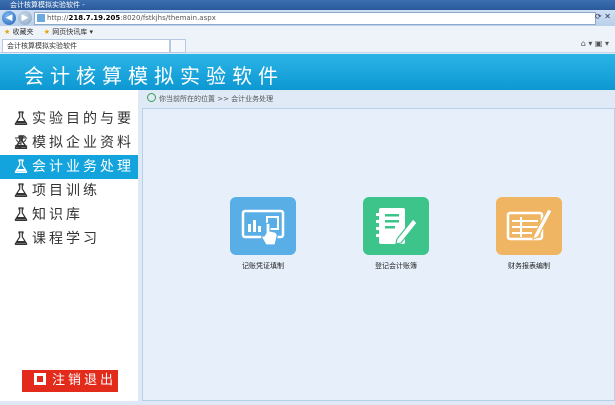  I want to click on app-title: 会计核算模拟实验软件, so click(154, 76).